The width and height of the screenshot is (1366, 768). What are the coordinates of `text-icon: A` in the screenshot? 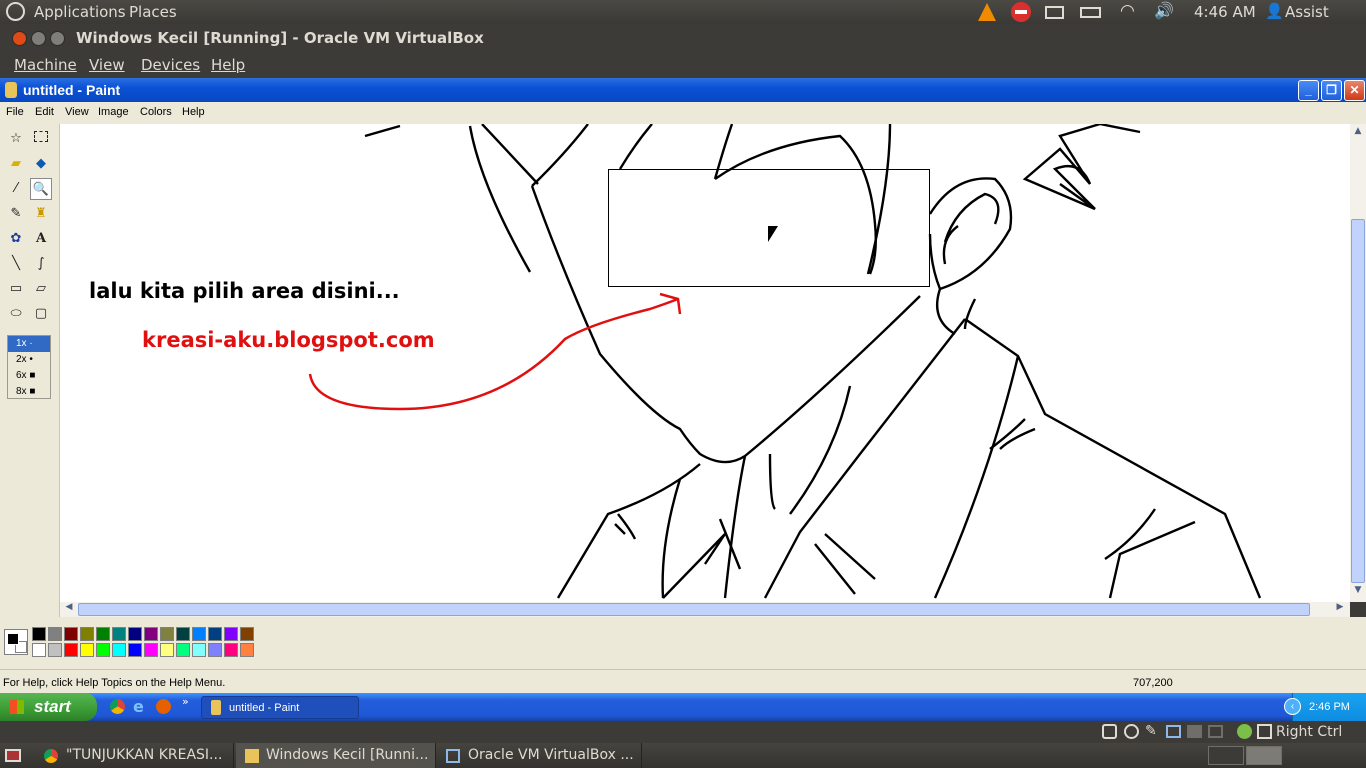 It's located at (41, 239).